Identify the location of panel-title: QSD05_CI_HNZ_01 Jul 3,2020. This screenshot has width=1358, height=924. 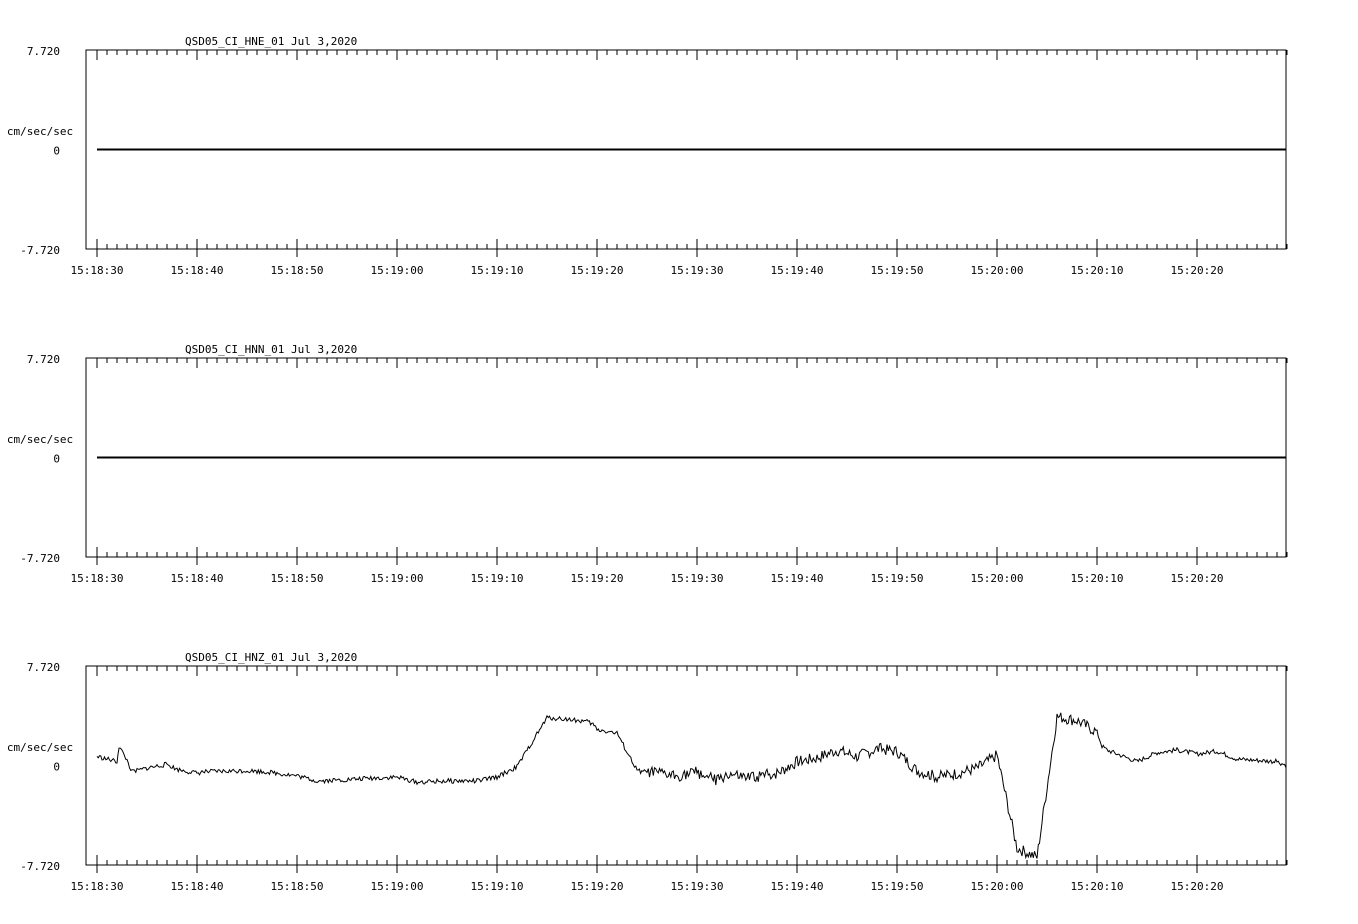
(271, 657).